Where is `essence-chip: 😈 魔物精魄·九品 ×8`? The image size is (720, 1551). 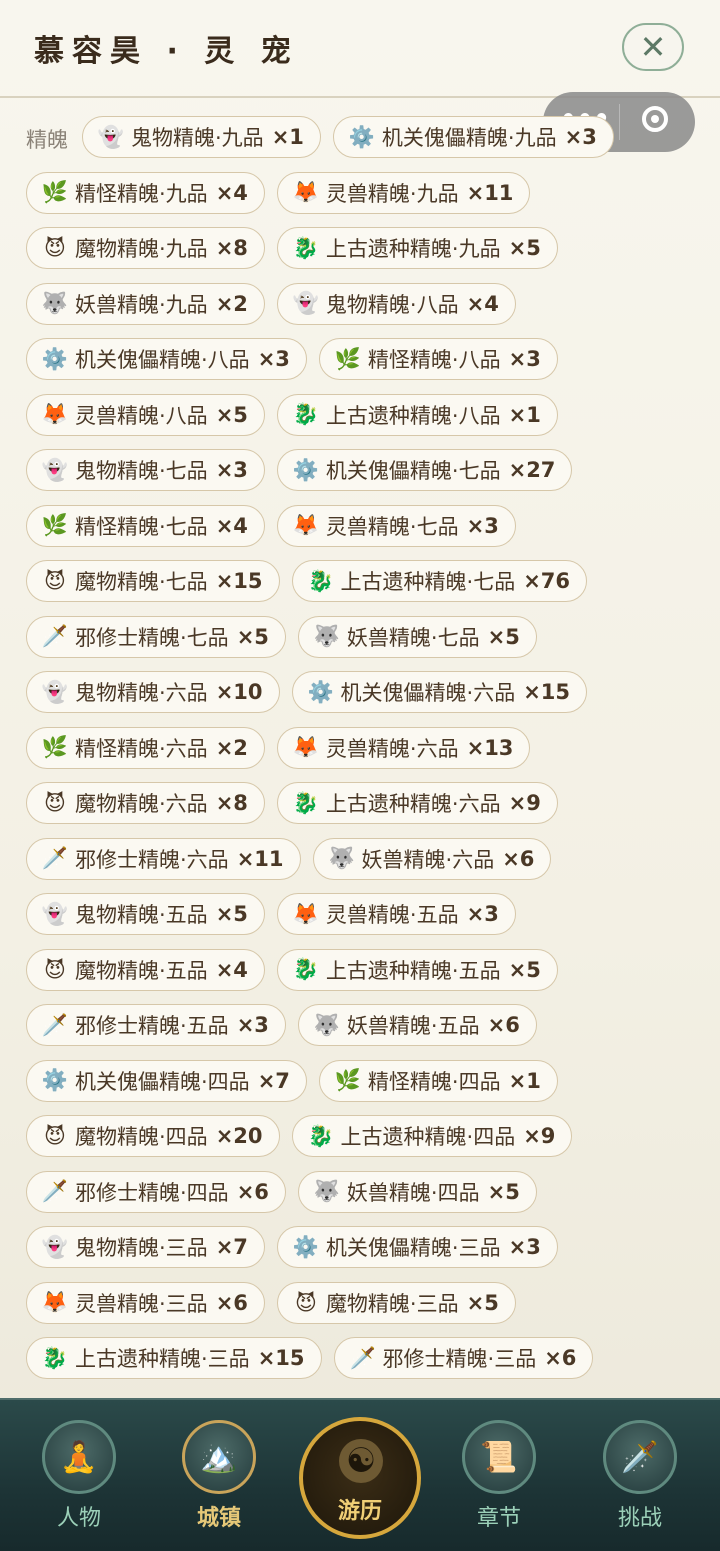
essence-chip: 😈 魔物精魄·九品 ×8 is located at coordinates (145, 248).